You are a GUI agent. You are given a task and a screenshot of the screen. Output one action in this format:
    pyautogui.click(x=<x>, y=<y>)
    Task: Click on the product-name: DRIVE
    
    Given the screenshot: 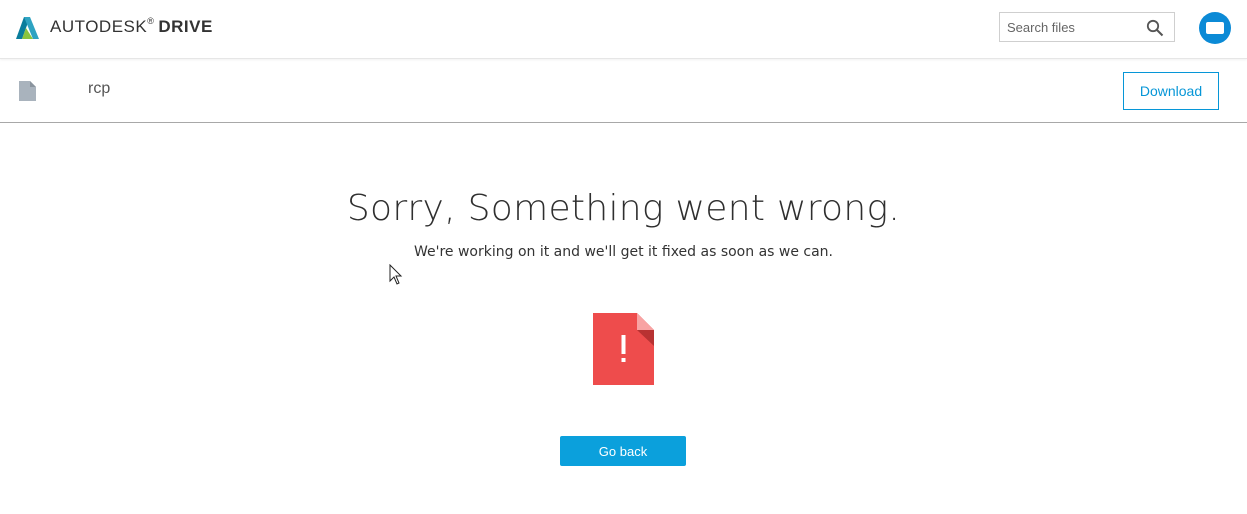 What is the action you would take?
    pyautogui.click(x=185, y=26)
    